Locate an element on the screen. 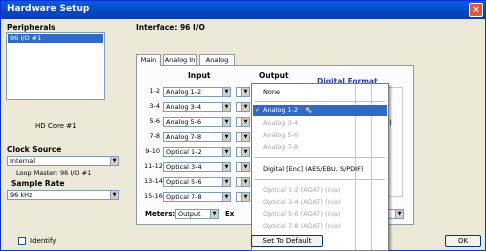  tab-analog-in: Analog In is located at coordinates (180, 59).